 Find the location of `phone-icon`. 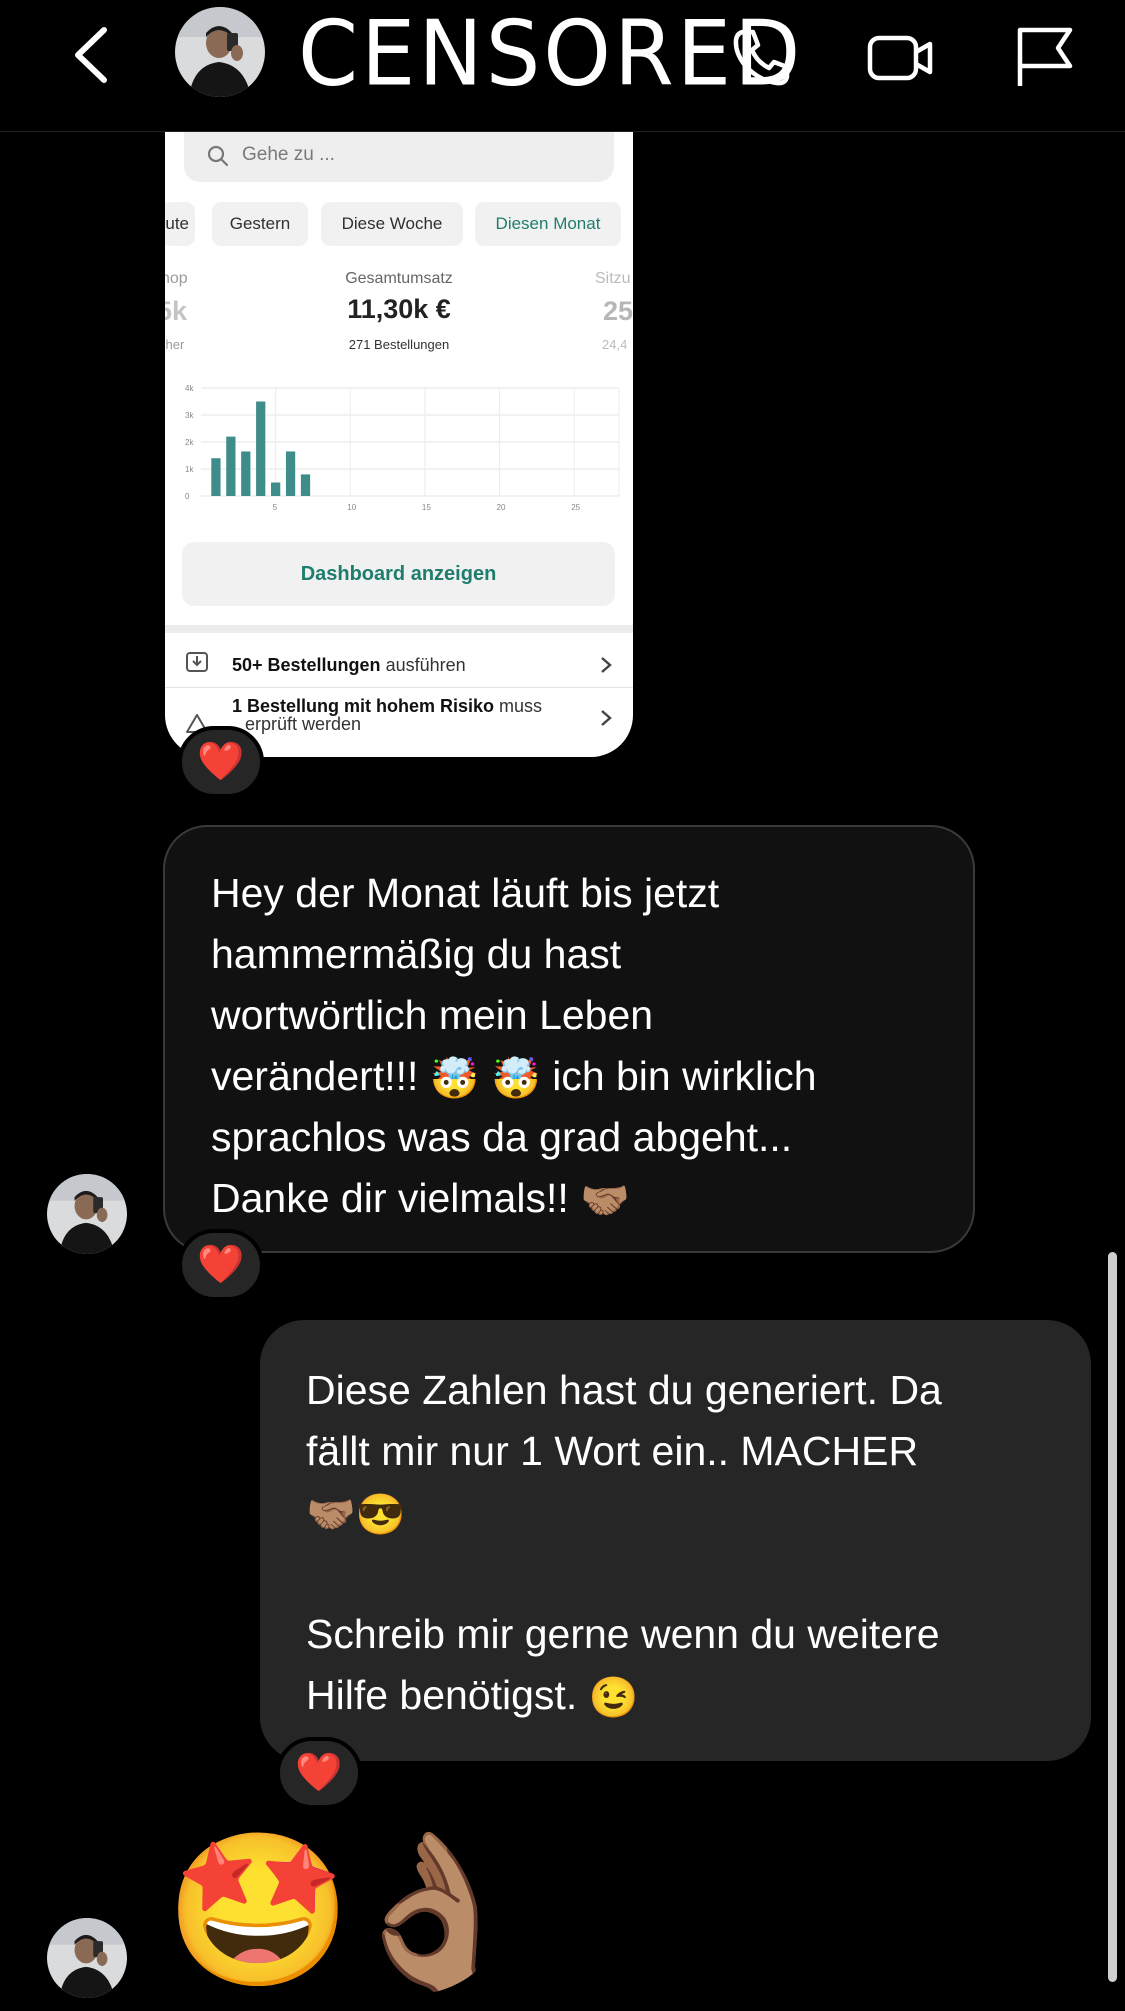

phone-icon is located at coordinates (761, 57).